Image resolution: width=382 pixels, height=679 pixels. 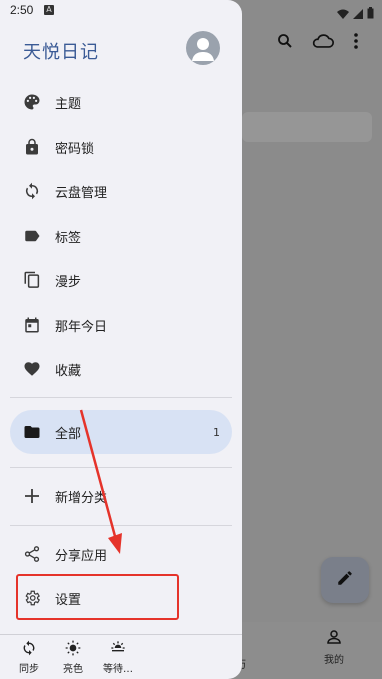 I want to click on app-title: 天悦日记, so click(x=61, y=52).